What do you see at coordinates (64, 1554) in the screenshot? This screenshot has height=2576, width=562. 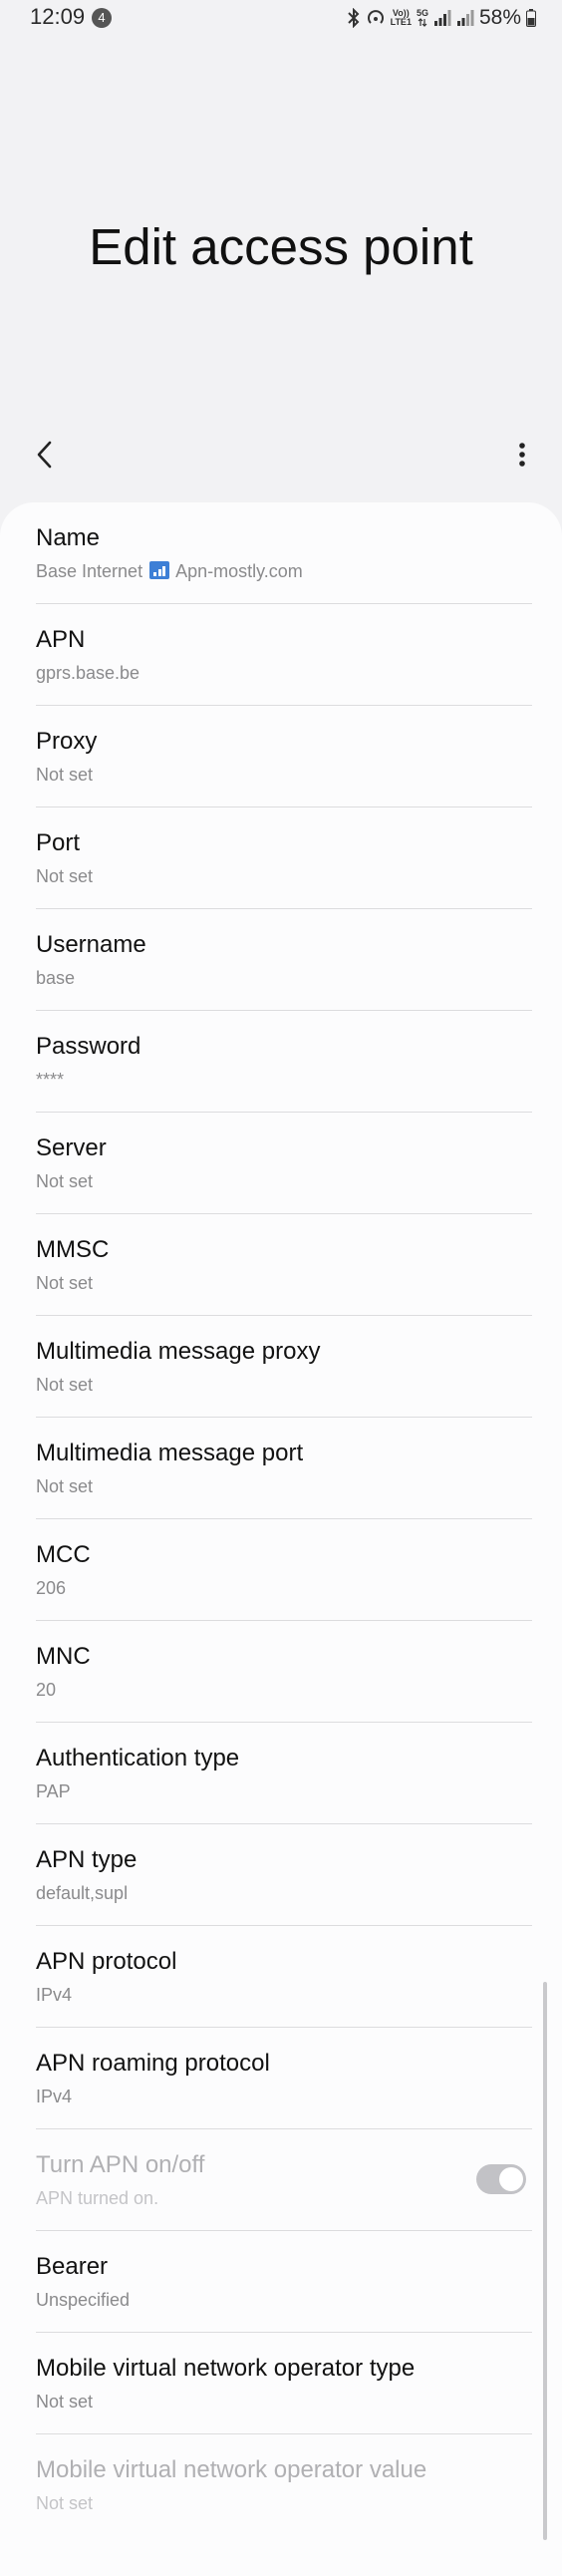 I see `field-mcc-title: MCC` at bounding box center [64, 1554].